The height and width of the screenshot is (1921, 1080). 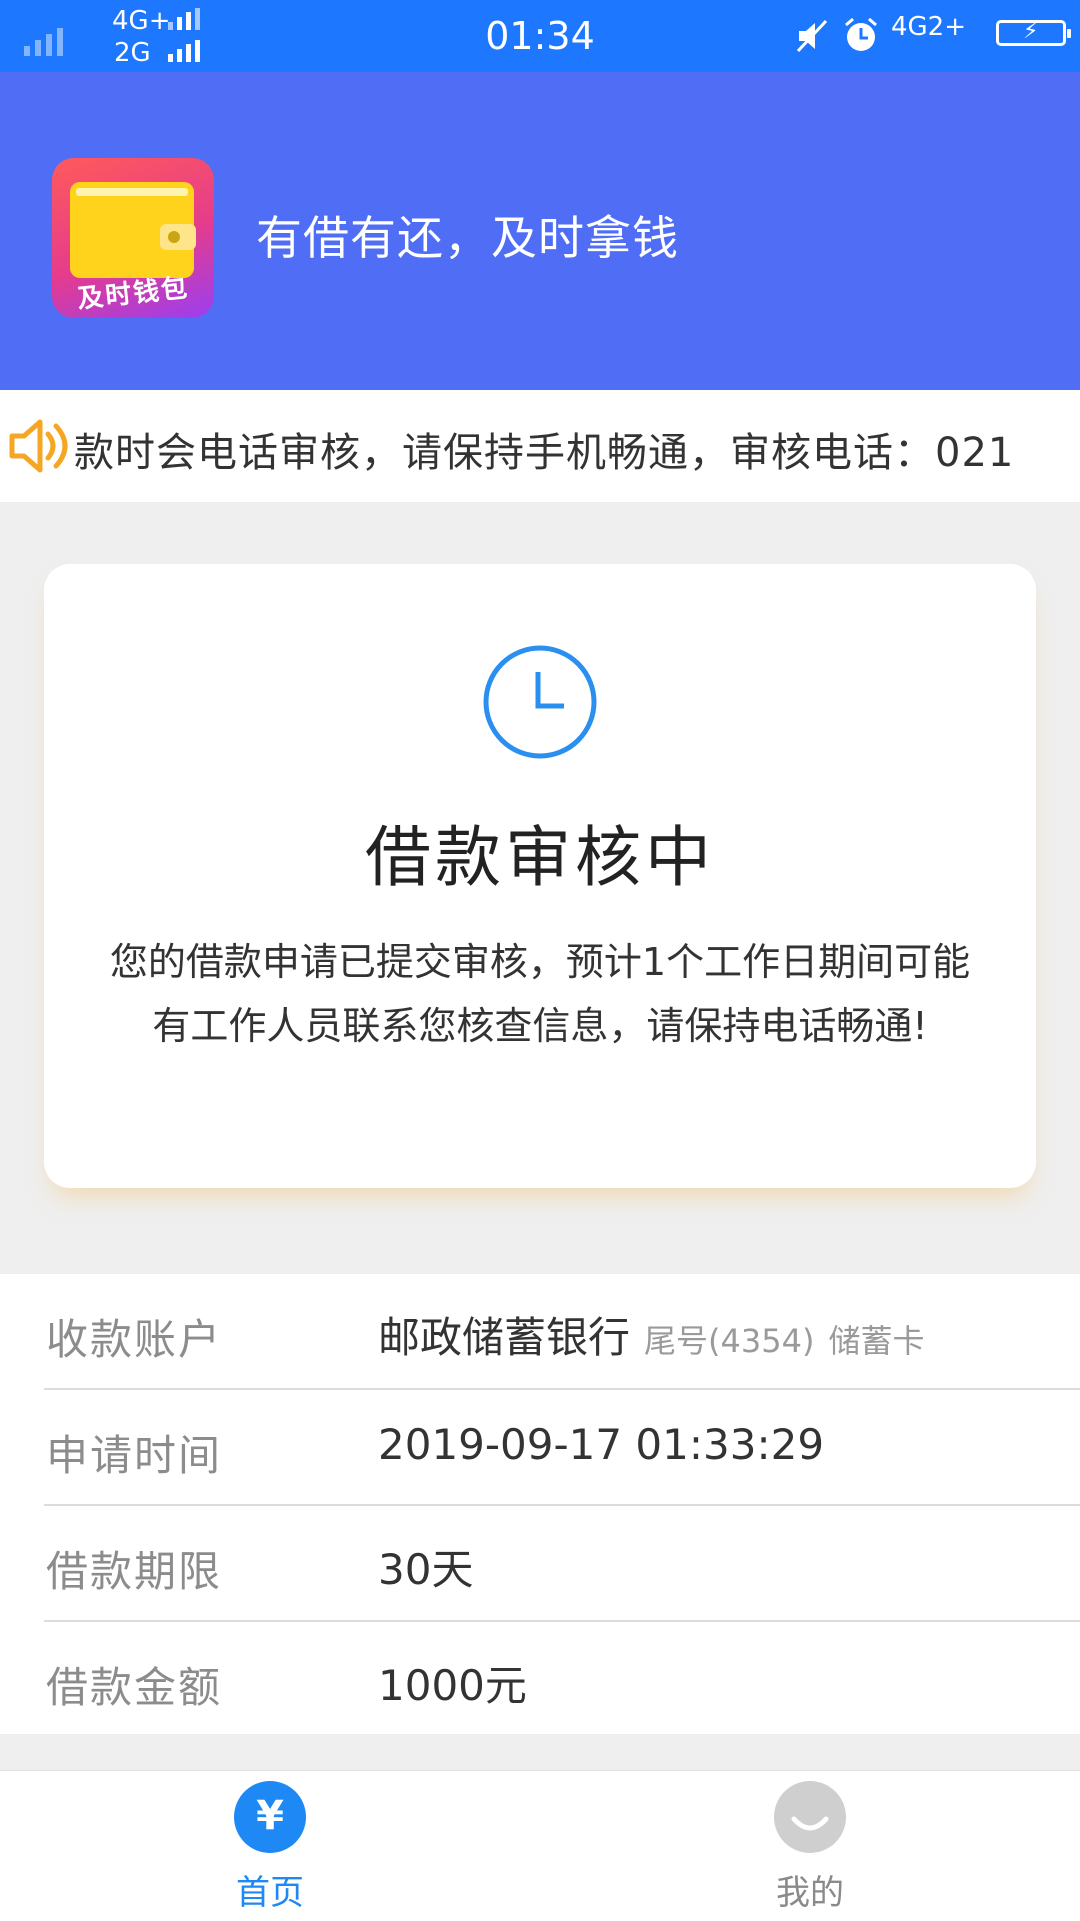 I want to click on info-label: 申请时间, so click(x=134, y=1455).